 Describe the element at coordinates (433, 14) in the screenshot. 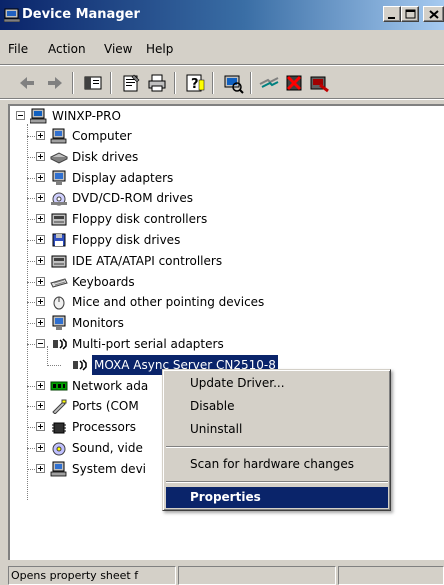

I see `close-button` at that location.